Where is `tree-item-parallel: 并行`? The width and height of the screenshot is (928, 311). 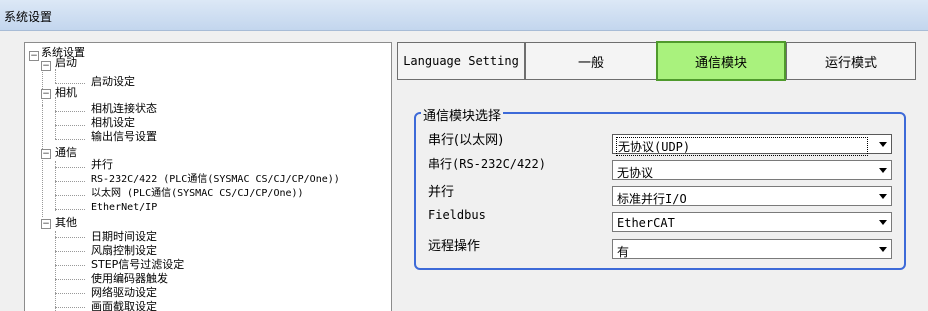 tree-item-parallel: 并行 is located at coordinates (102, 165).